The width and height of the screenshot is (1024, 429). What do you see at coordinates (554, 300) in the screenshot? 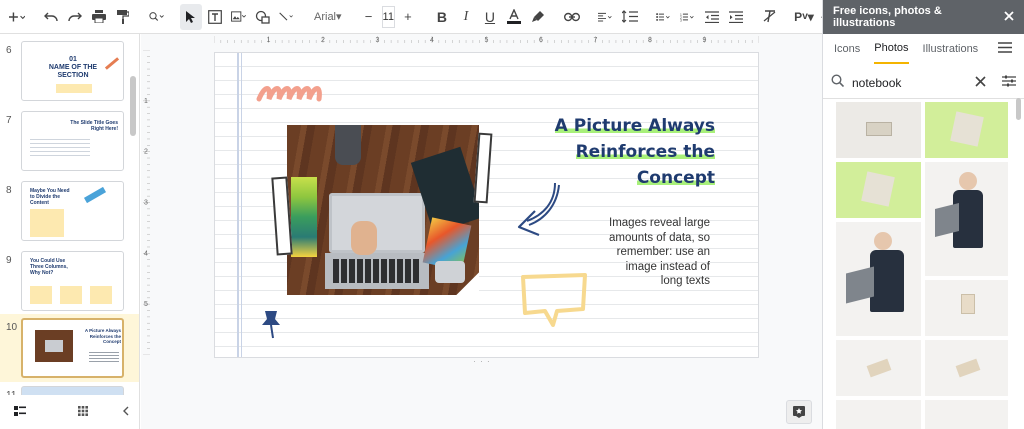
I see `speech-bubble-decoration` at bounding box center [554, 300].